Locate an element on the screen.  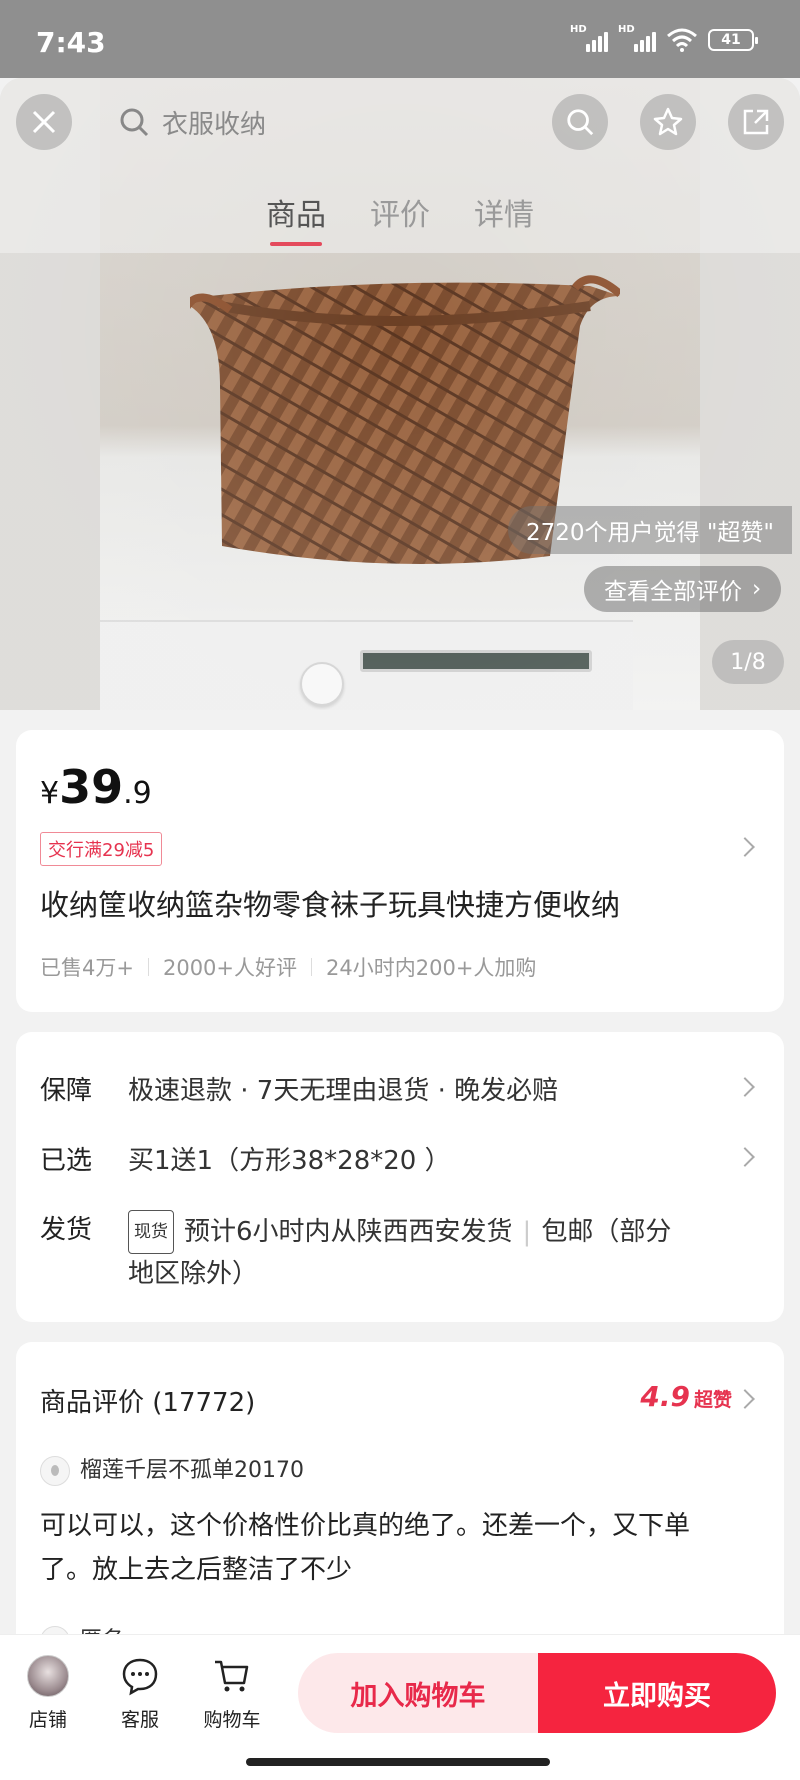
add-to-cart-button: 加入购物车 is located at coordinates (418, 1693).